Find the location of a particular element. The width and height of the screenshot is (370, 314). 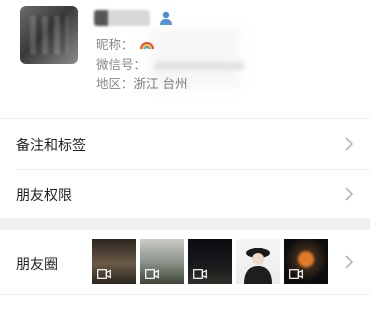

nickname-line: 昵称： is located at coordinates (125, 45).